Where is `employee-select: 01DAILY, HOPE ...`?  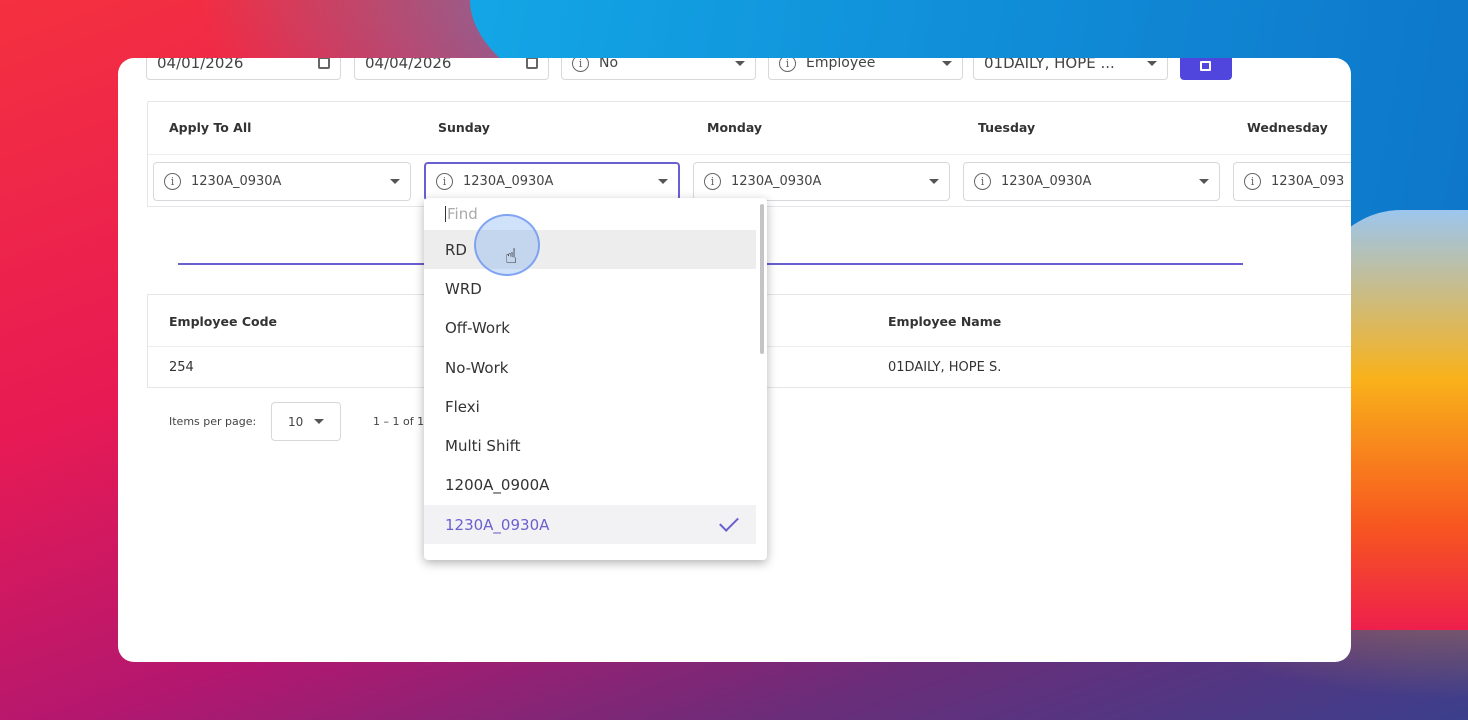 employee-select: 01DAILY, HOPE ... is located at coordinates (1070, 69).